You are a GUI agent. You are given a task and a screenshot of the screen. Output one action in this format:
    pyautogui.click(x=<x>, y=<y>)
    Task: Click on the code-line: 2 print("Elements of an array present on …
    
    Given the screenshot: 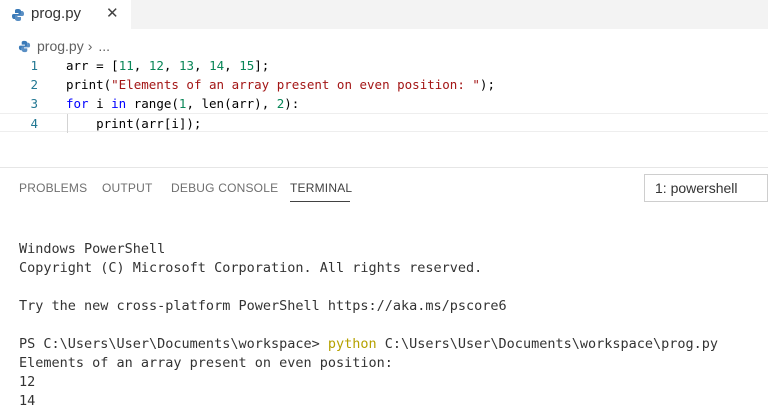 What is the action you would take?
    pyautogui.click(x=384, y=84)
    